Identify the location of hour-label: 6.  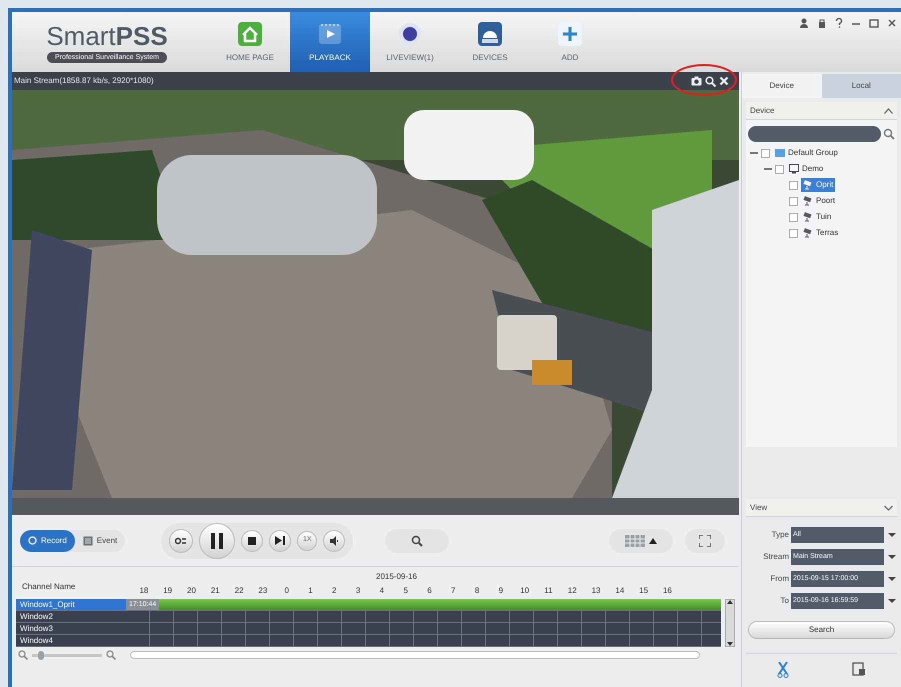
(429, 591).